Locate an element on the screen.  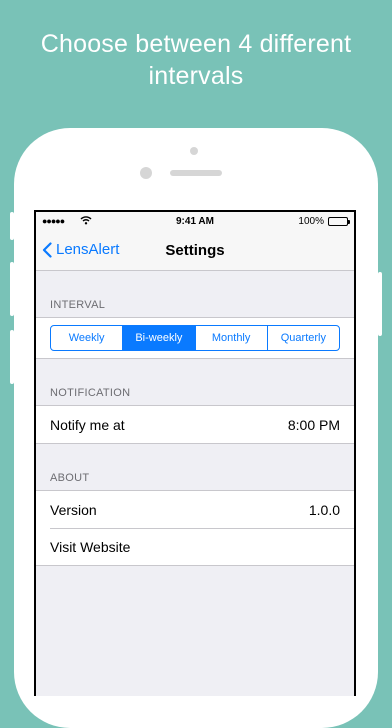
battery-percentage: 100% is located at coordinates (311, 221).